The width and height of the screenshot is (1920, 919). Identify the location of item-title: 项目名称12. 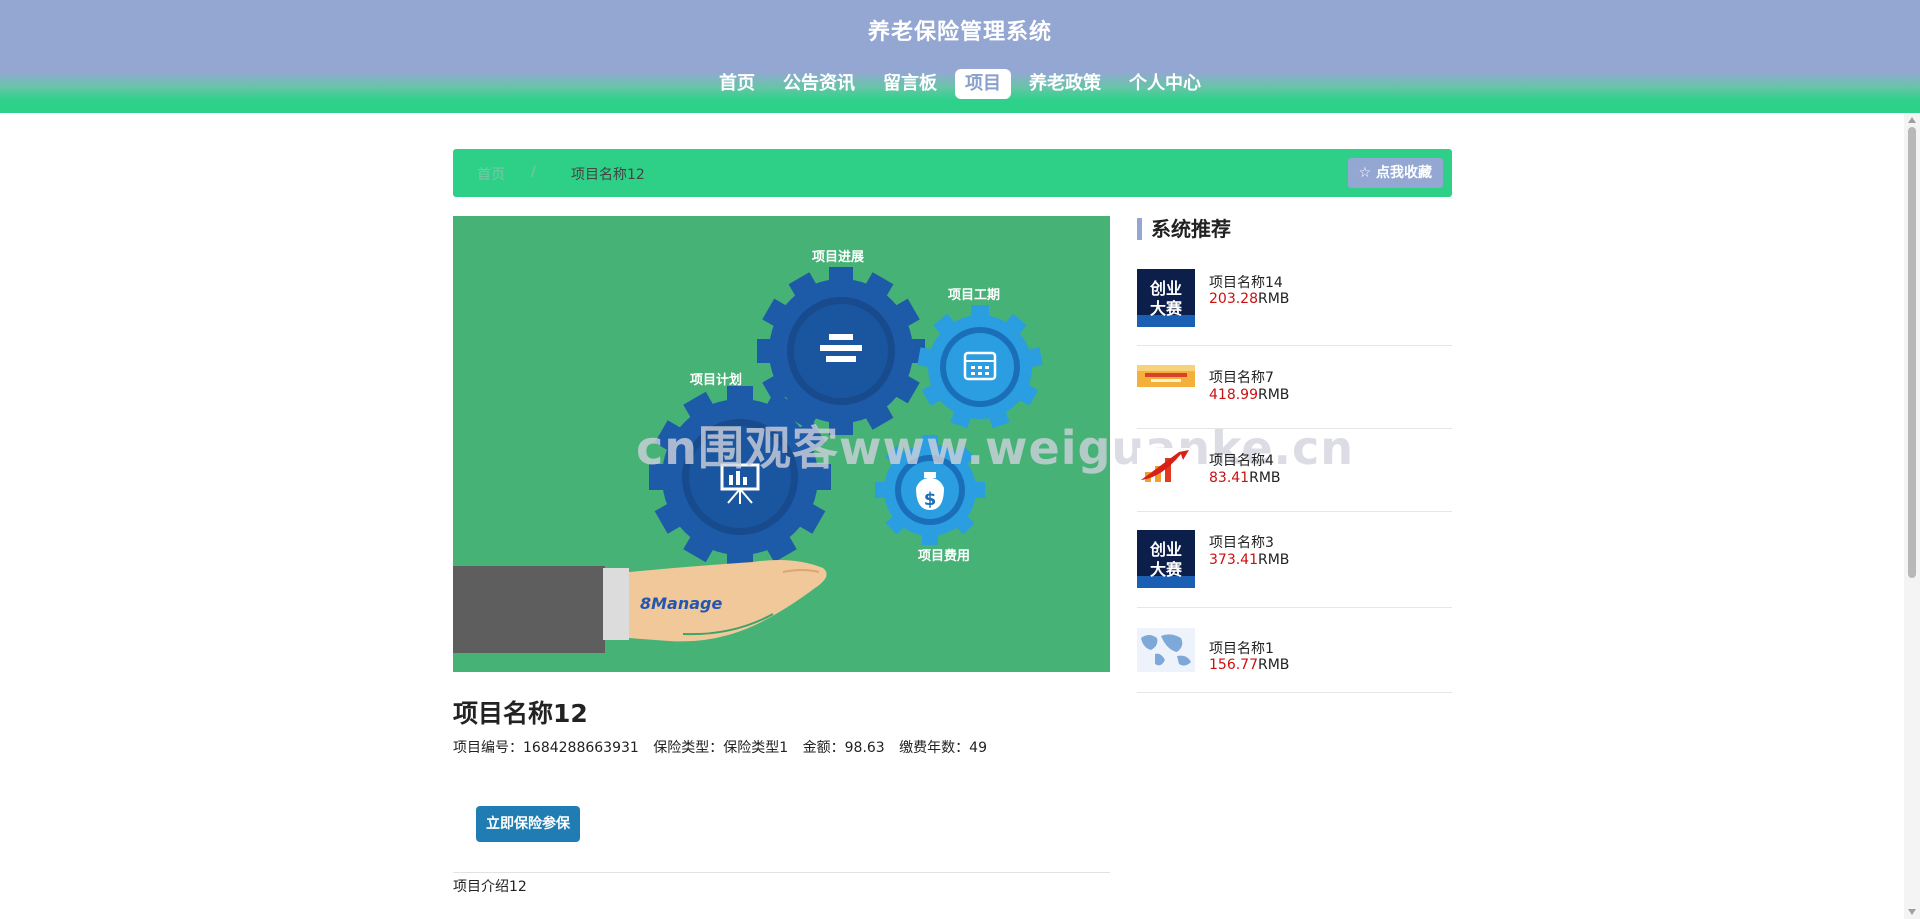
(520, 713).